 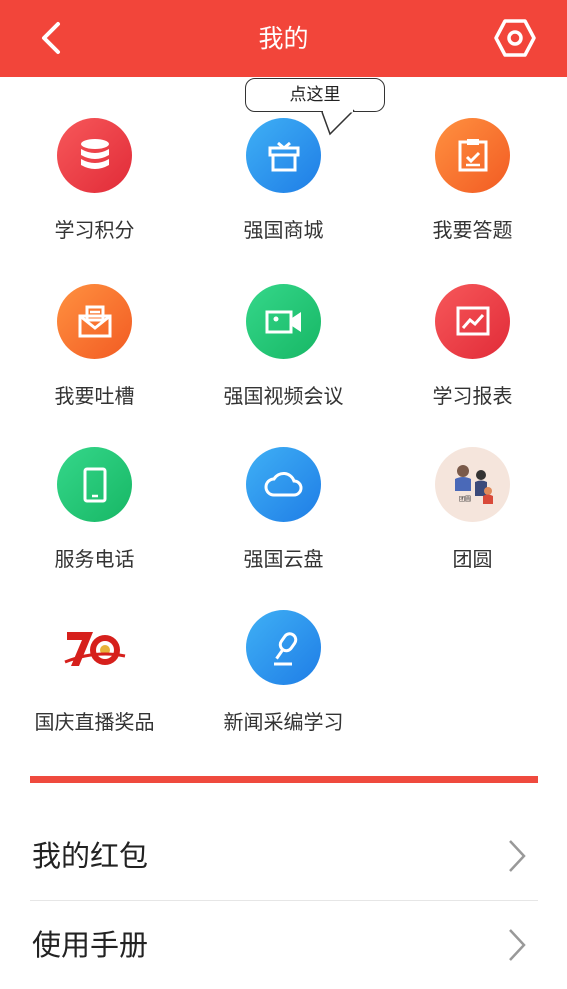 I want to click on grid-item-answer-questions: 我要答题, so click(x=472, y=193).